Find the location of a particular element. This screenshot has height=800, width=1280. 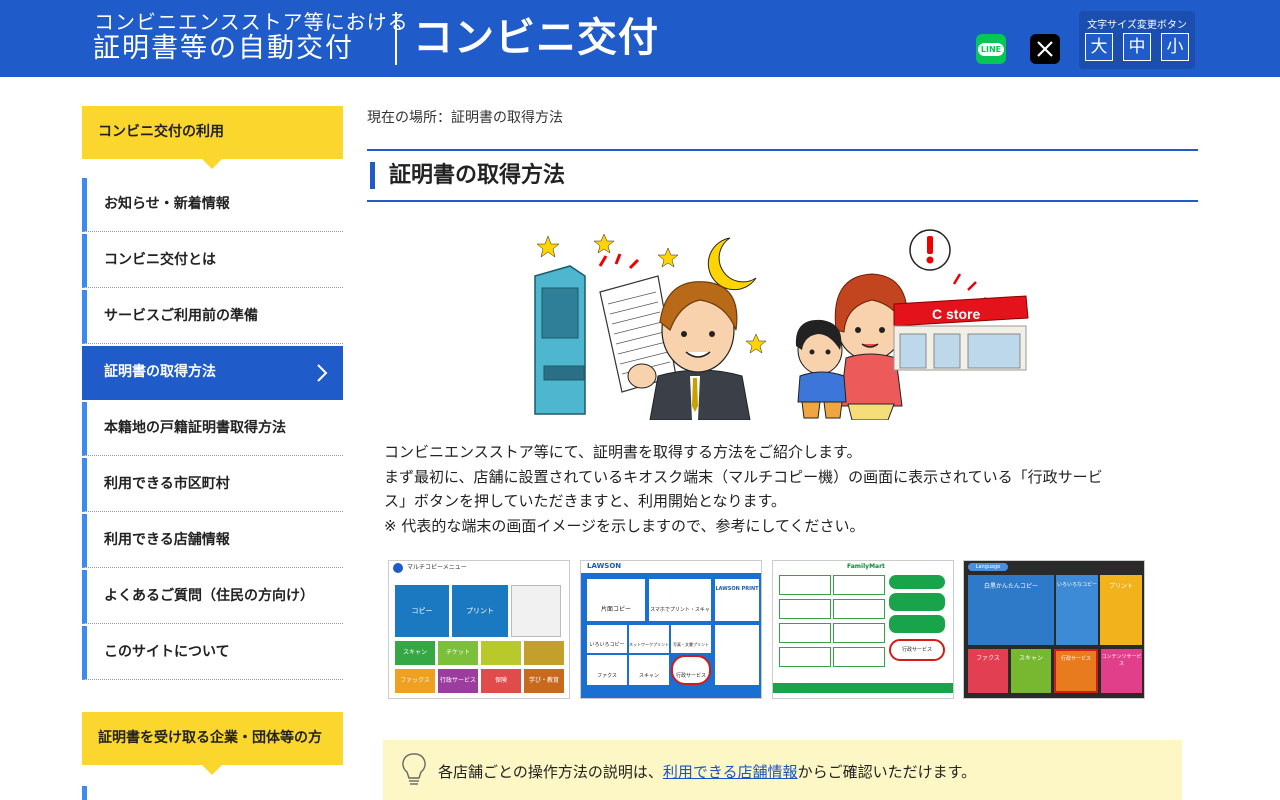

thumb-button: プリント is located at coordinates (1121, 610).